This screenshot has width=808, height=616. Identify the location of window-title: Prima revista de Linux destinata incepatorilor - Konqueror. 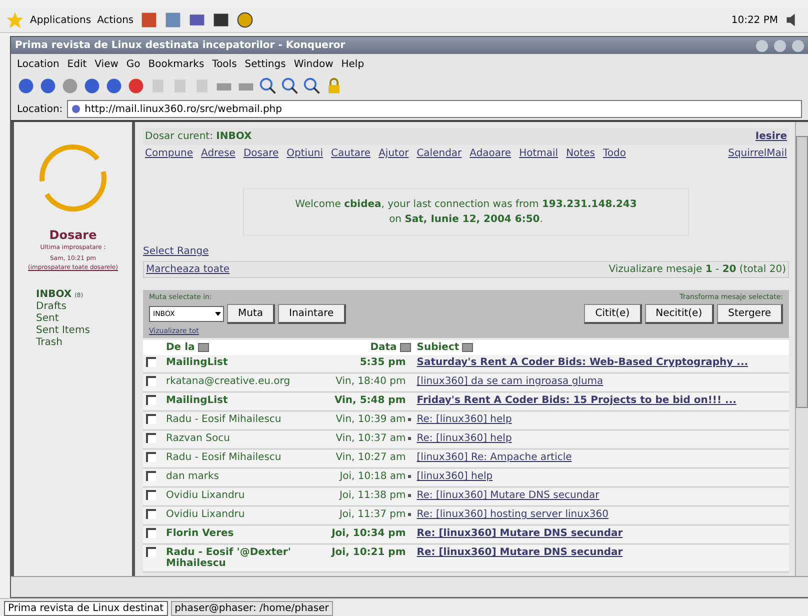
(180, 45).